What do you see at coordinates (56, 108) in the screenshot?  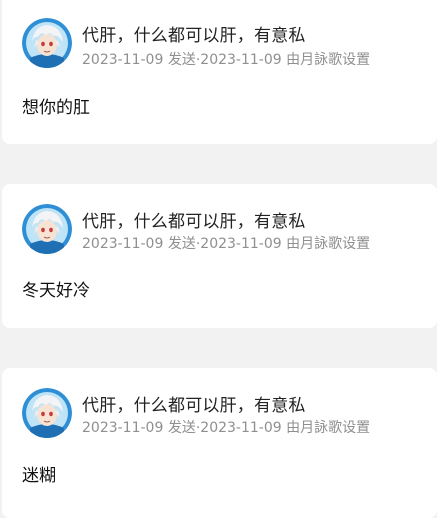 I see `comment-text: 想你的肛` at bounding box center [56, 108].